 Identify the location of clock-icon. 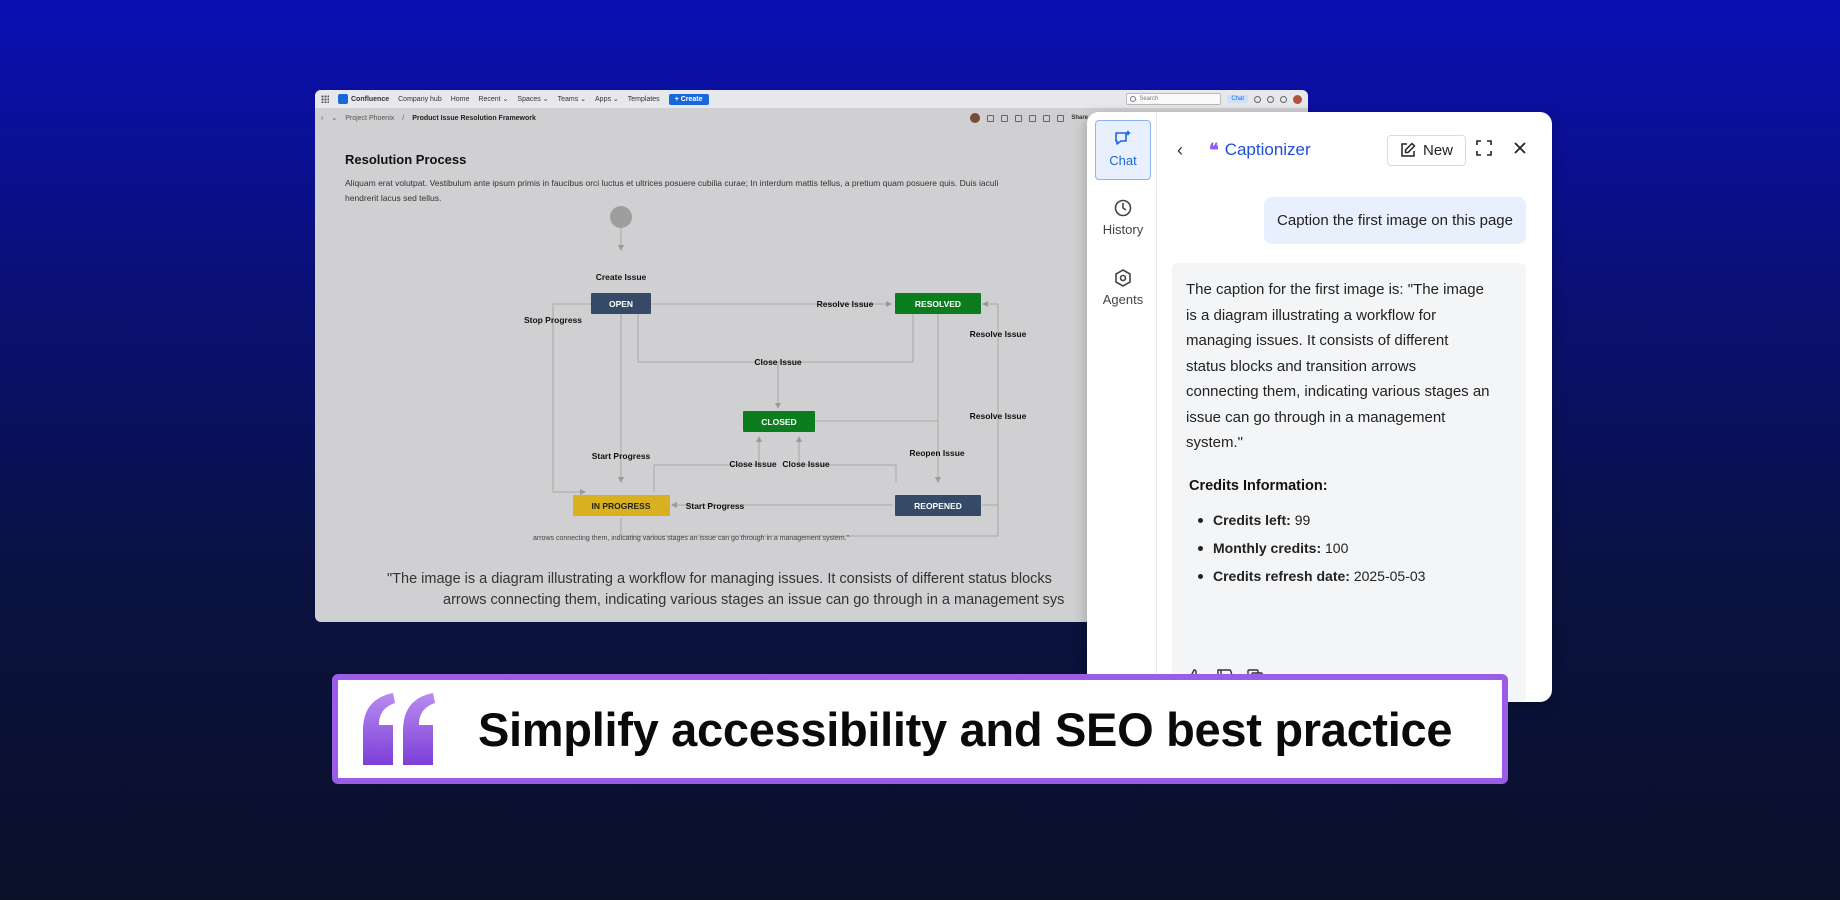
(1123, 208).